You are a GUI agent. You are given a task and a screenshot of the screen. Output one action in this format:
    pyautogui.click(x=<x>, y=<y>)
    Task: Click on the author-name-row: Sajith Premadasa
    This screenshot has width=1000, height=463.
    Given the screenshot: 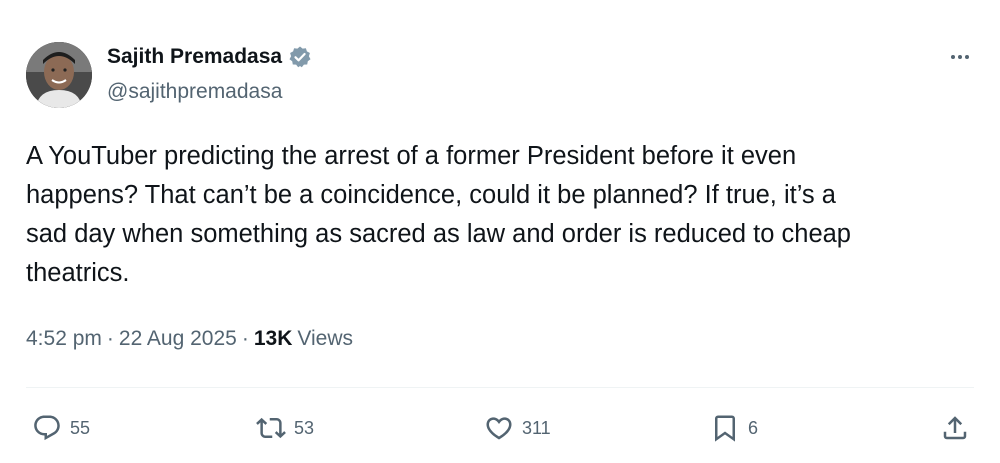 What is the action you would take?
    pyautogui.click(x=209, y=57)
    